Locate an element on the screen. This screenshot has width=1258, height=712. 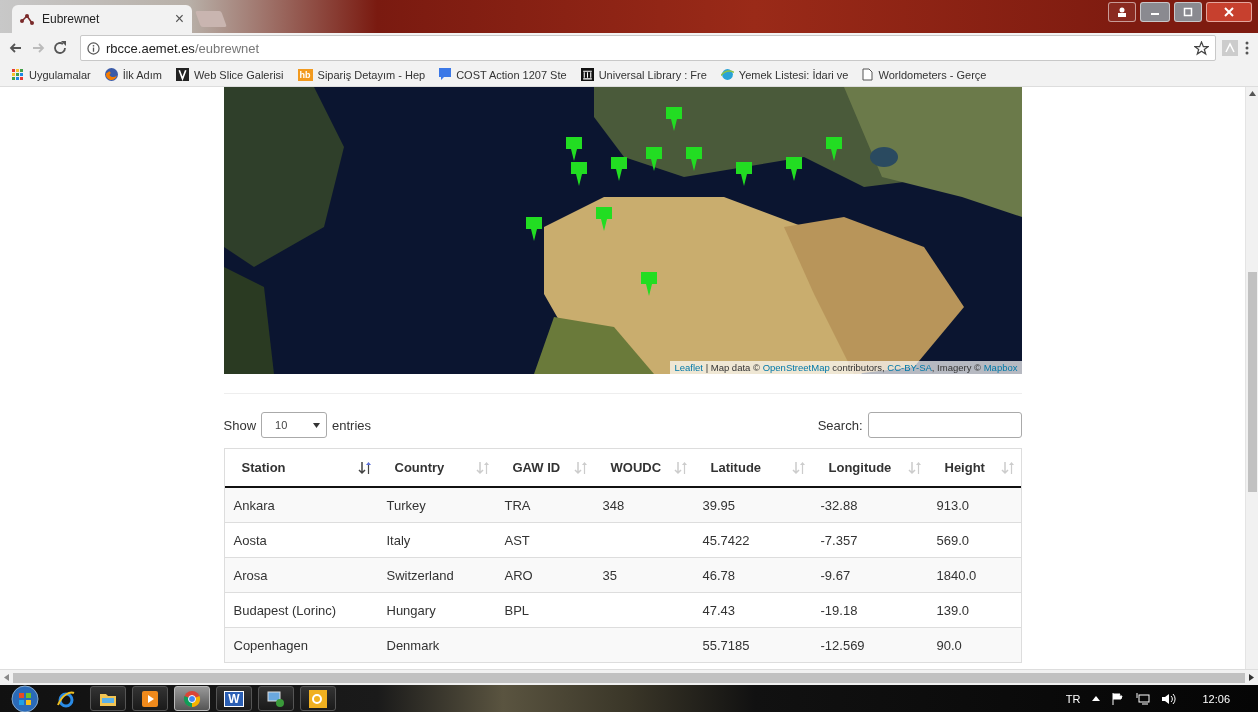
browser-tab: Eubrewnet × is located at coordinates (102, 19).